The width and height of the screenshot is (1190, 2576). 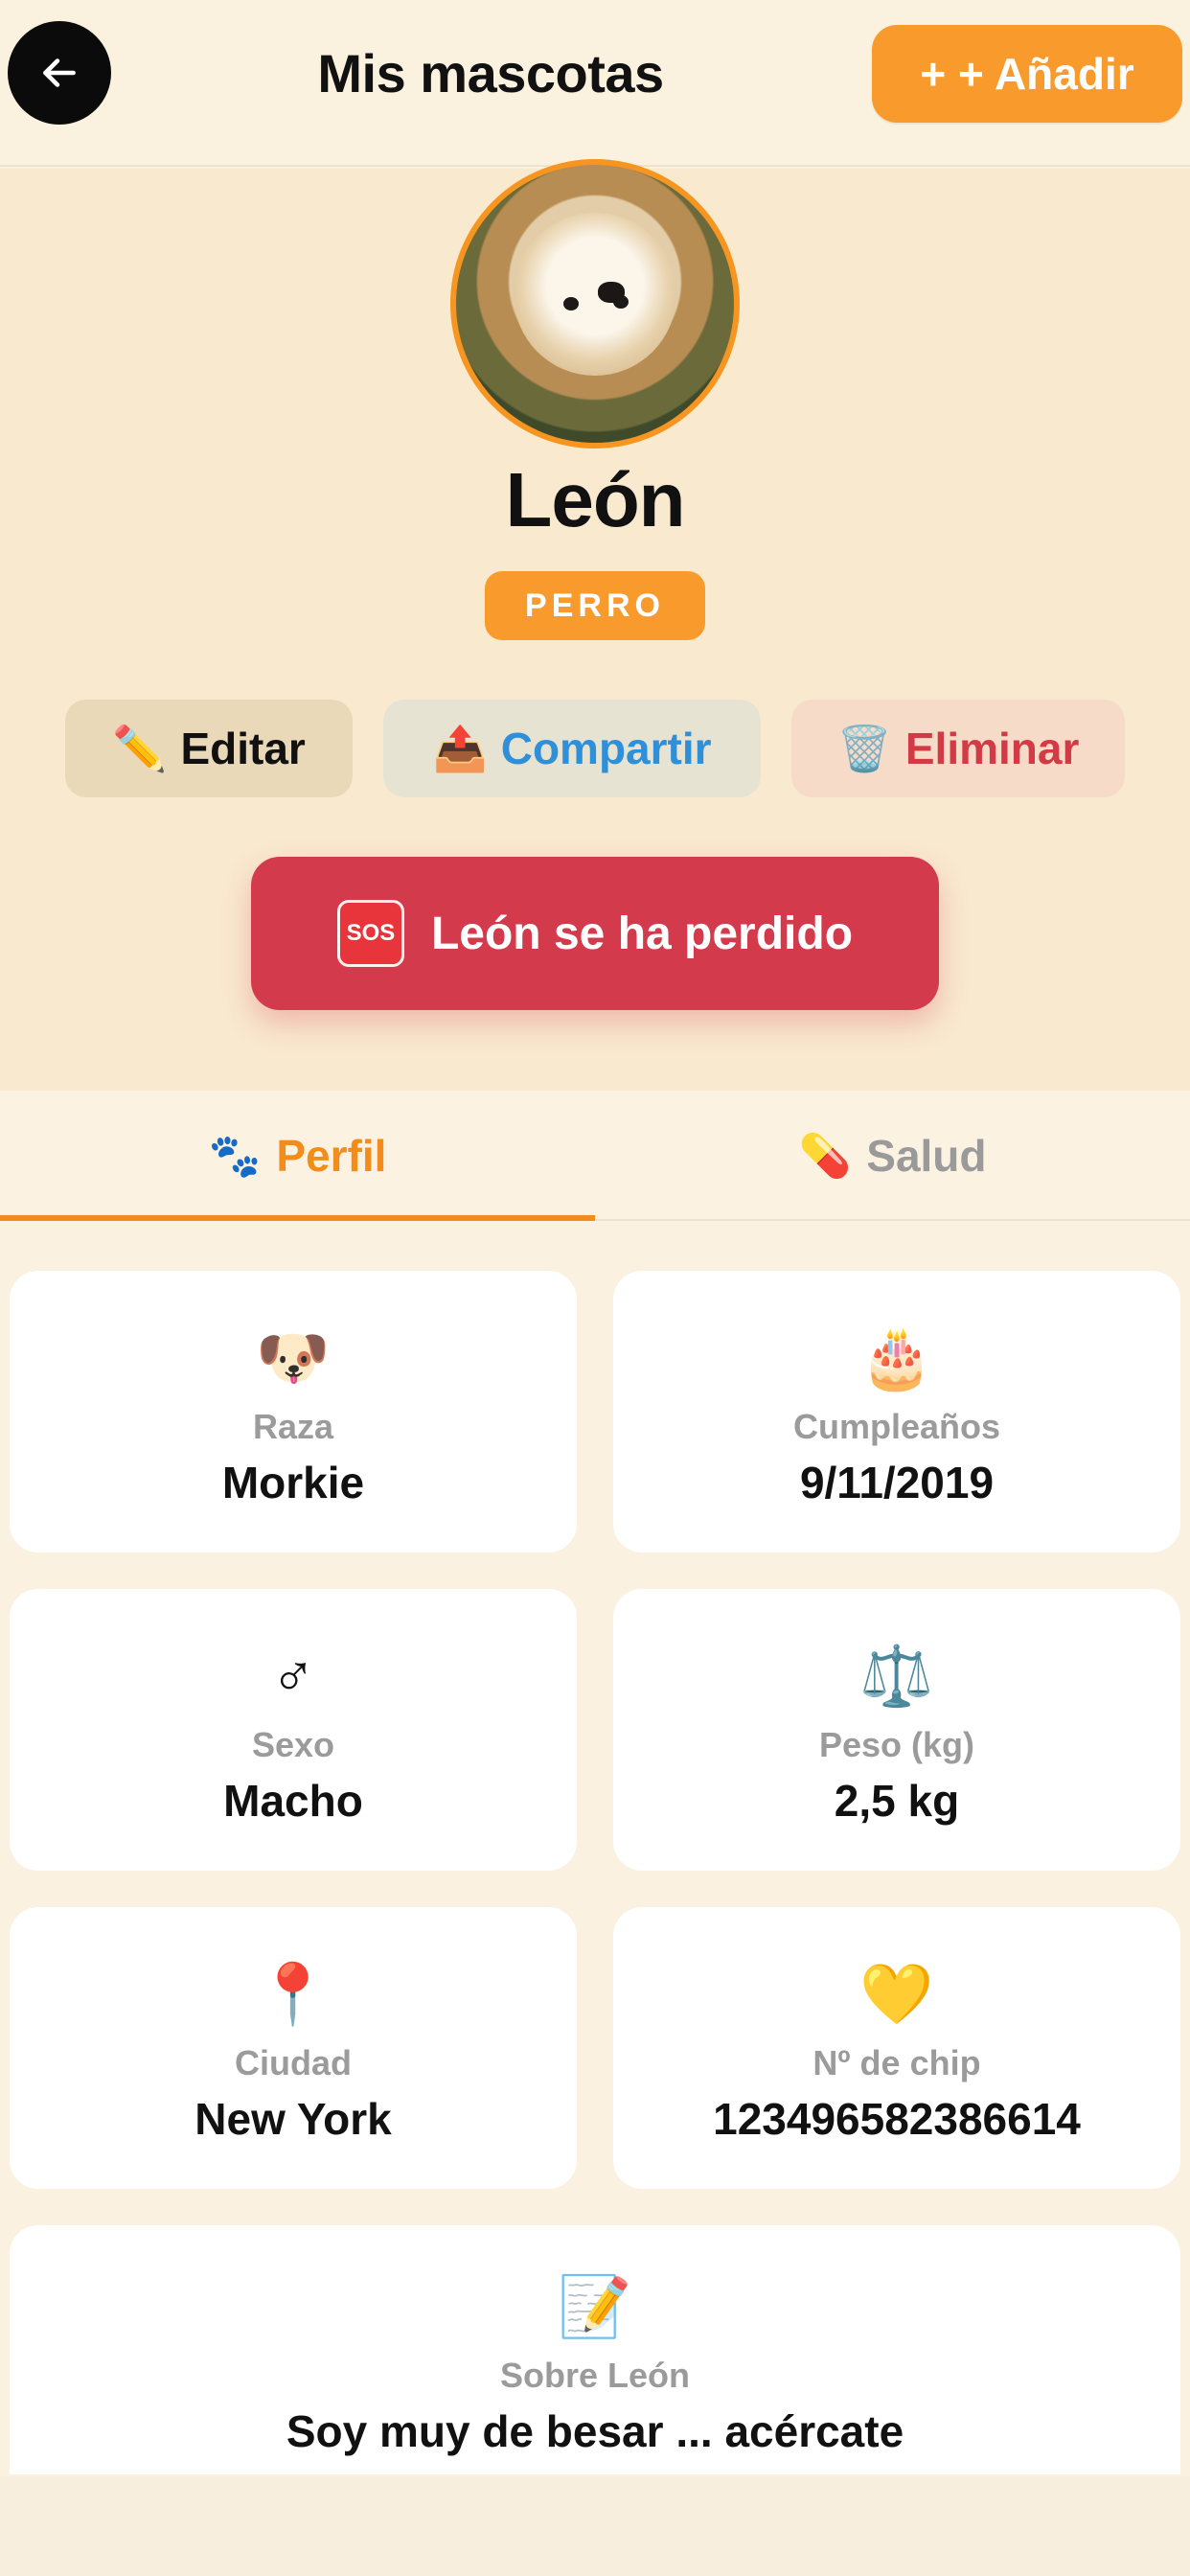 I want to click on balance-scale-icon: ⚖️, so click(x=897, y=1677).